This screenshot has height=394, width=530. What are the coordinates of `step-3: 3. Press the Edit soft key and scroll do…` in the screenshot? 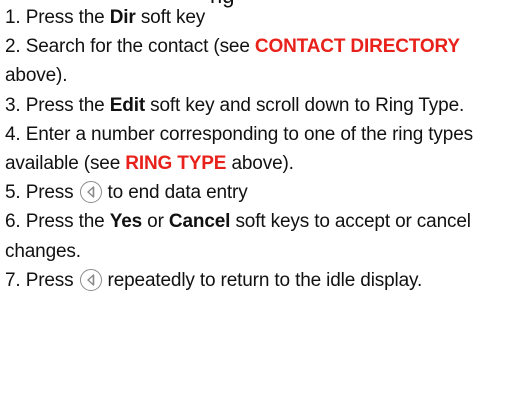 It's located at (262, 105).